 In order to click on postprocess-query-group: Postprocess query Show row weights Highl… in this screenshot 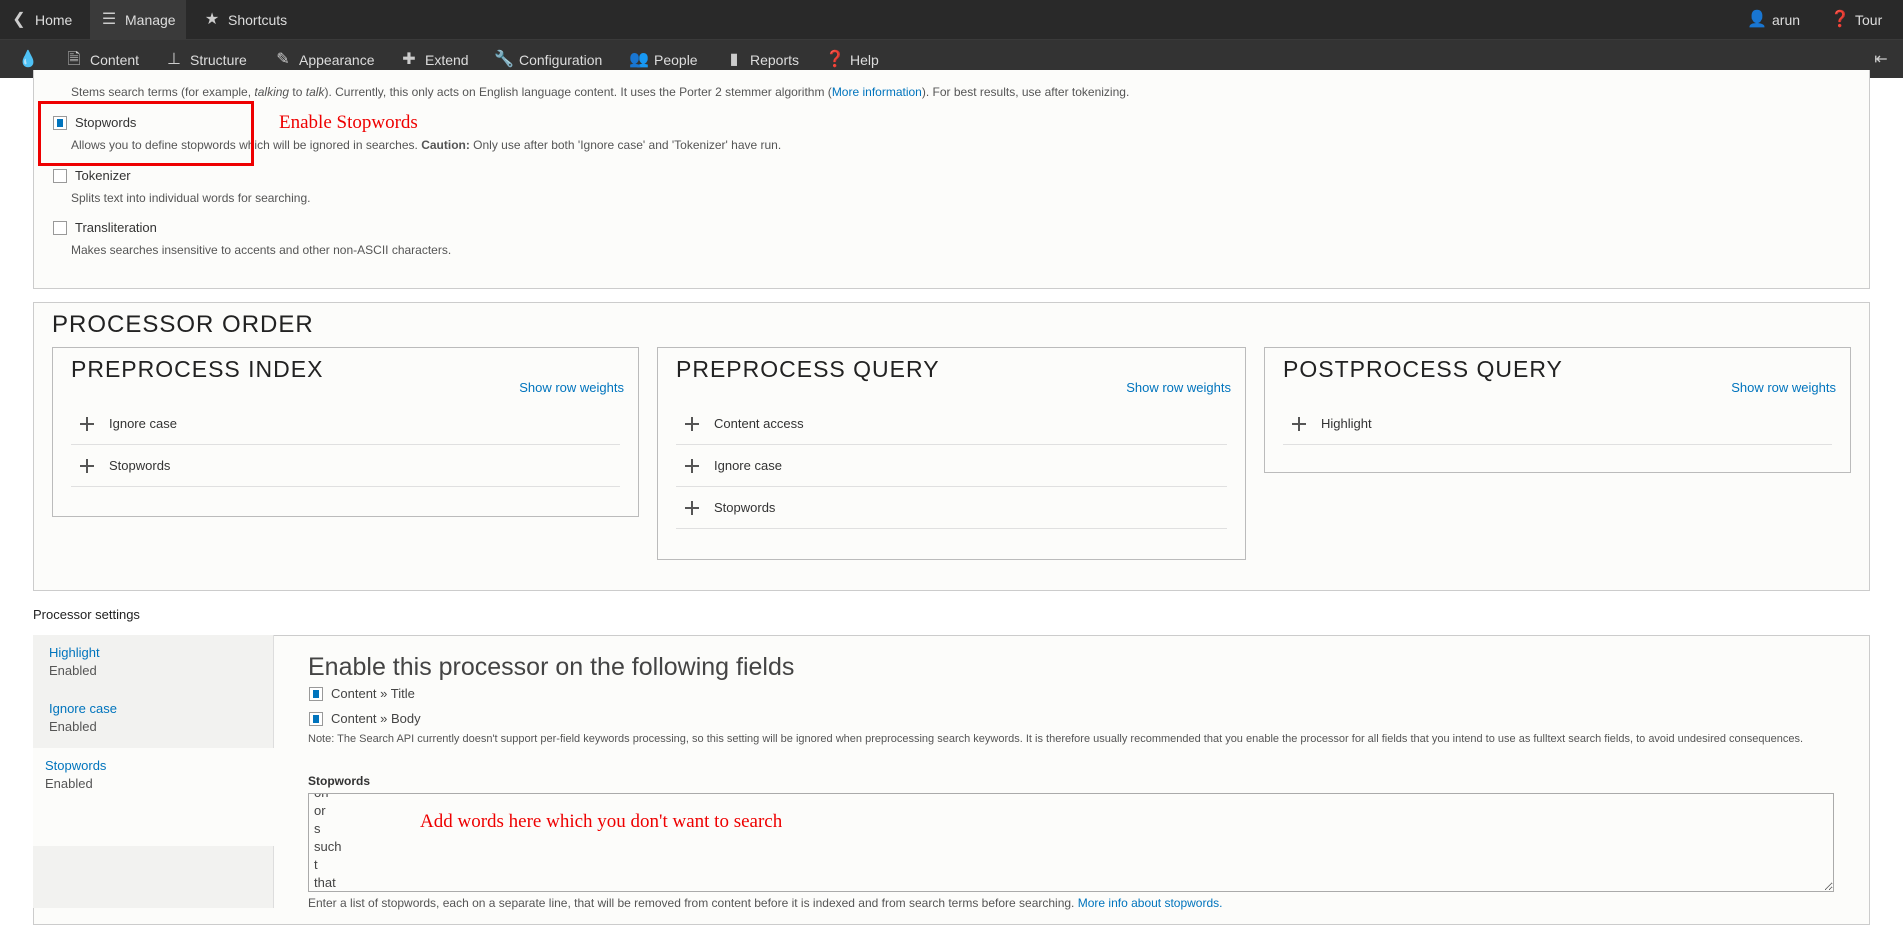, I will do `click(1557, 410)`.